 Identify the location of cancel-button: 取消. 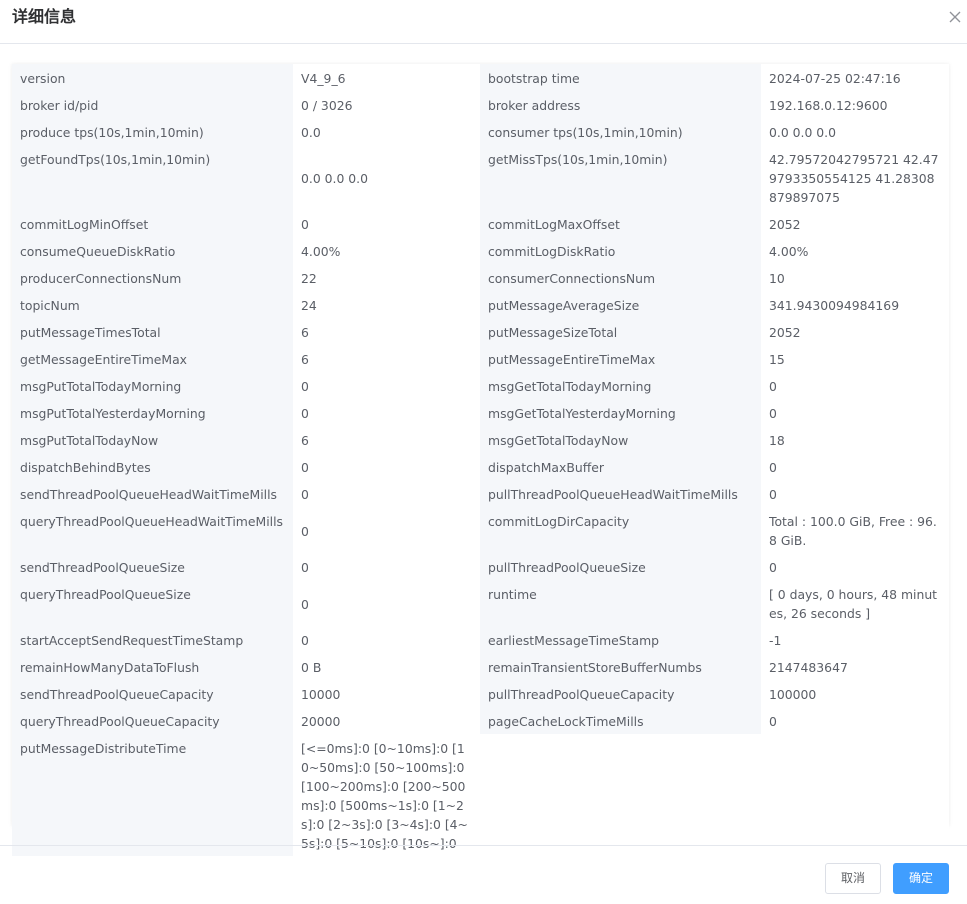
(853, 878).